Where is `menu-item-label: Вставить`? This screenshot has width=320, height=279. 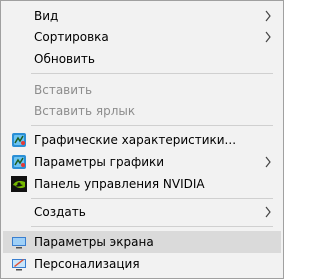
menu-item-label: Вставить is located at coordinates (63, 90).